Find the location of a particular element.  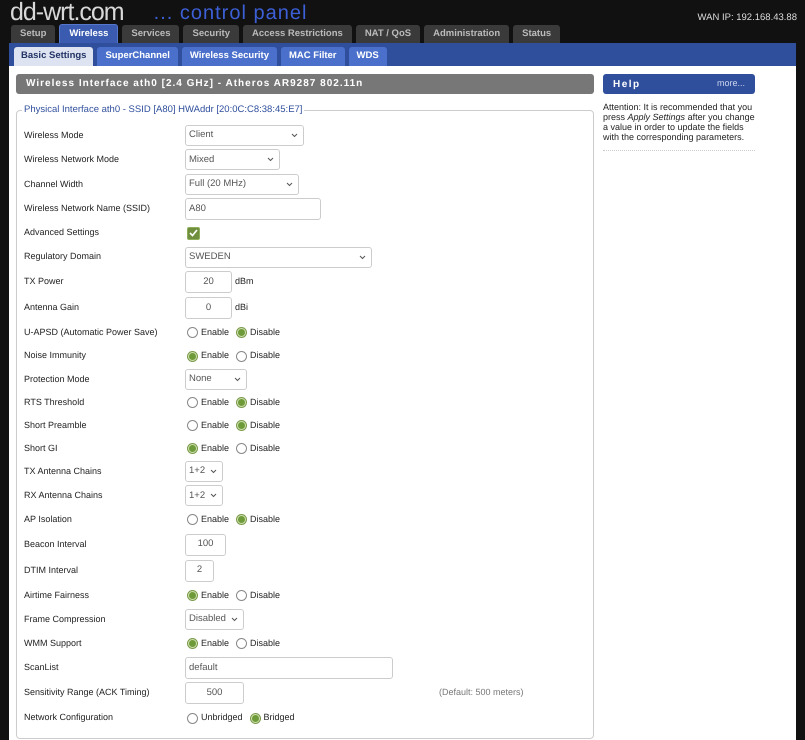

setting-label: Sensitivity Range (ACK Timing) is located at coordinates (87, 693).